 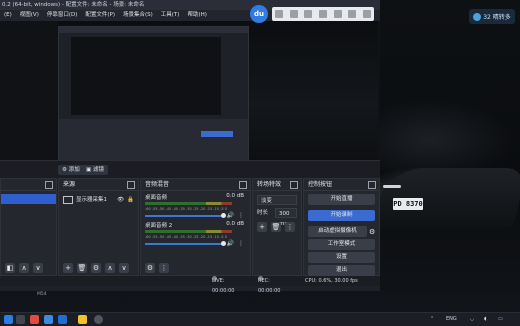 What do you see at coordinates (331, 281) in the screenshot?
I see `cpu-status: CPU: 0.6%, 30.00 fps` at bounding box center [331, 281].